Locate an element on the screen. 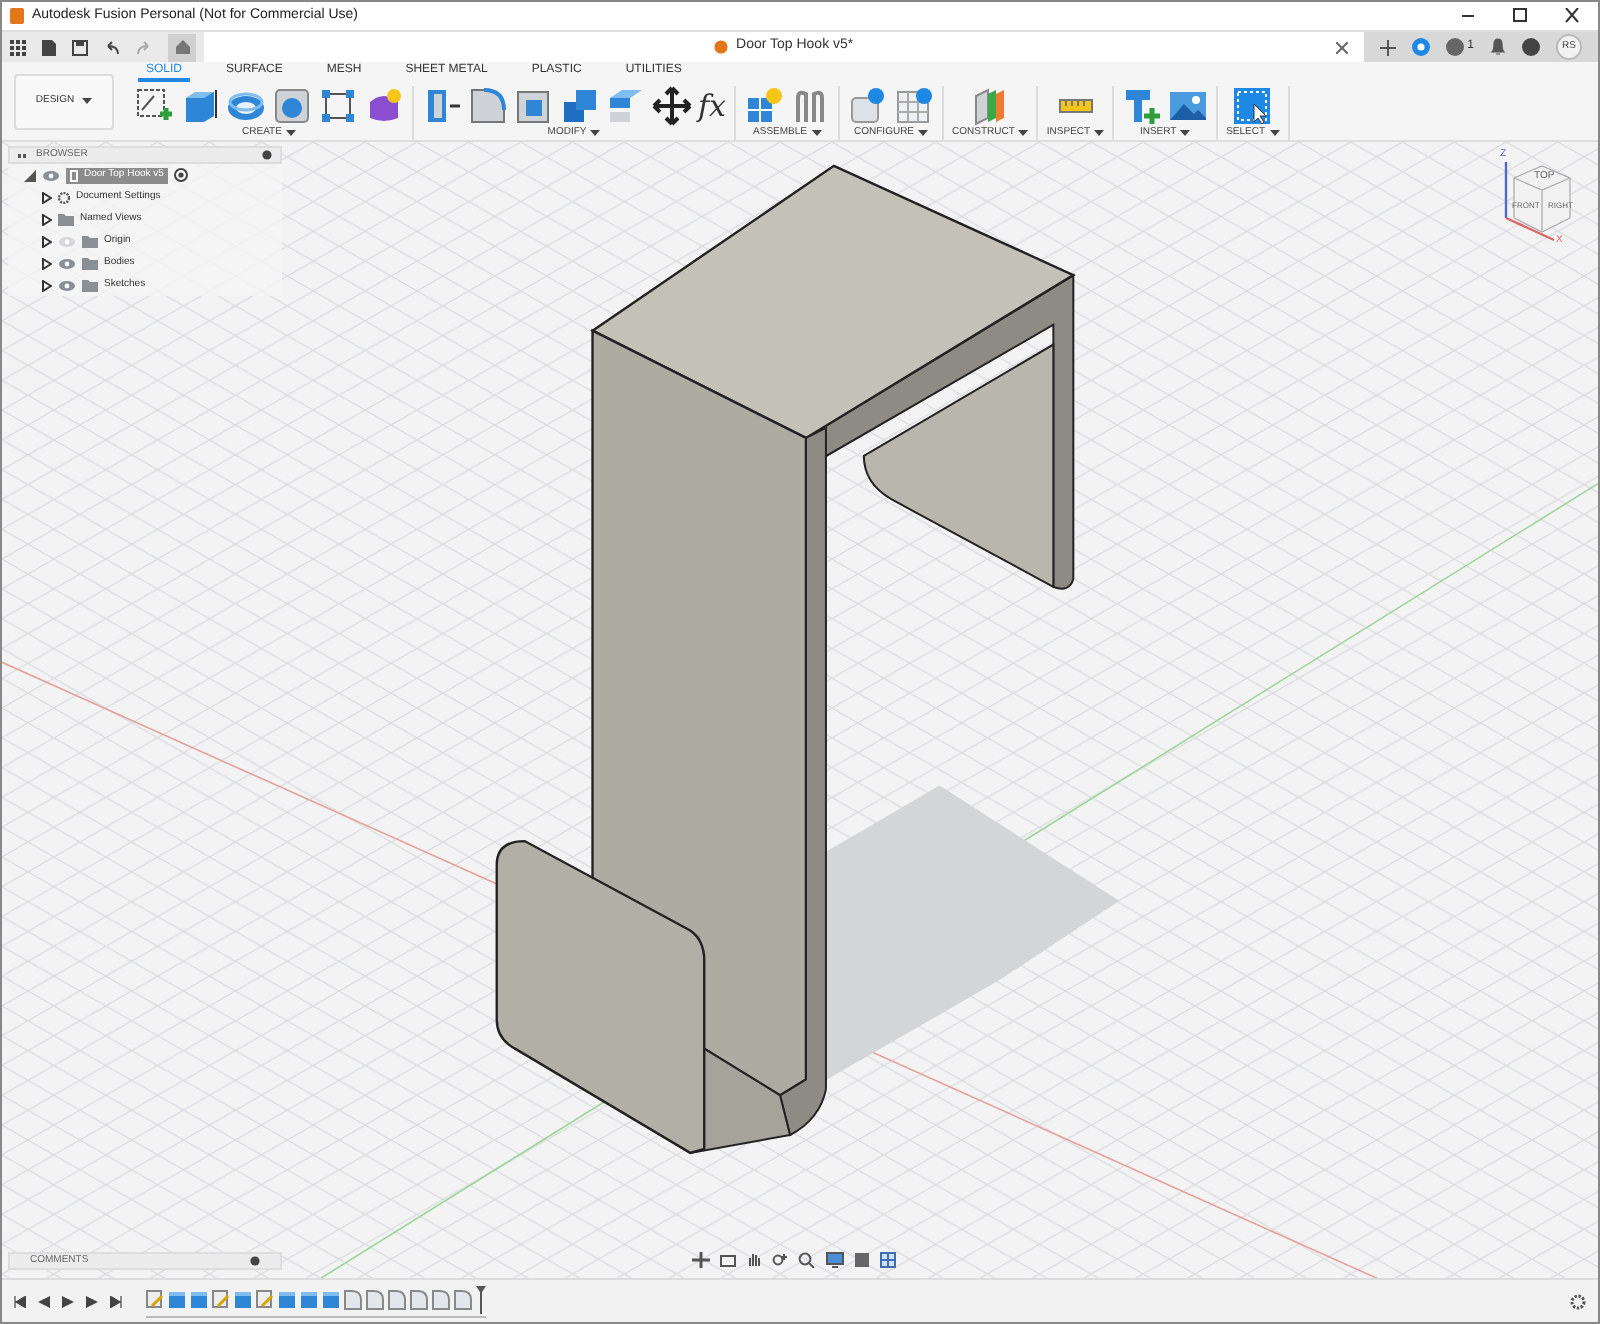  configure-icon is located at coordinates (868, 105).